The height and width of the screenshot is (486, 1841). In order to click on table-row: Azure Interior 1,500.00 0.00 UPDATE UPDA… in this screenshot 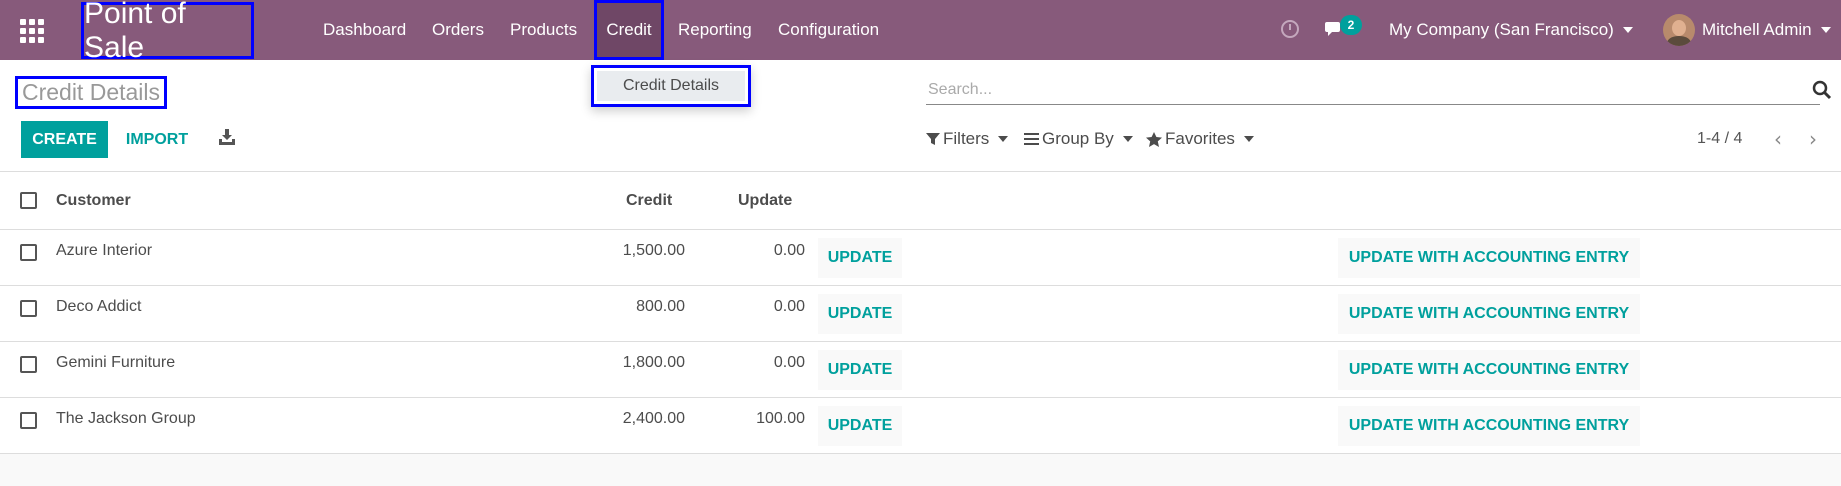, I will do `click(920, 258)`.